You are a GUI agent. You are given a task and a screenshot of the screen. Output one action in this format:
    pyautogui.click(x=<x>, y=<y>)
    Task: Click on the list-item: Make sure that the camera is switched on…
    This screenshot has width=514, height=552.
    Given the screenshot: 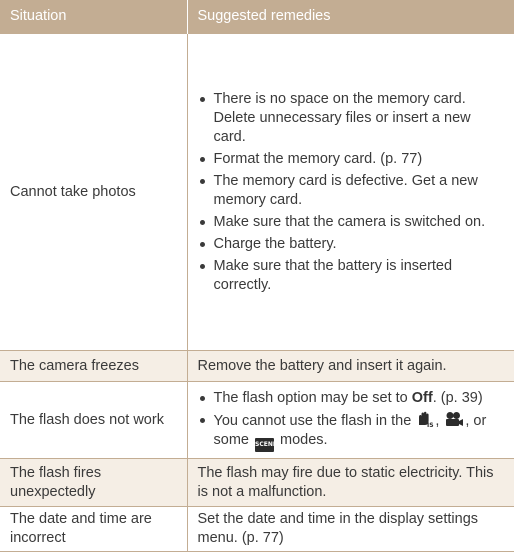 What is the action you would take?
    pyautogui.click(x=351, y=222)
    